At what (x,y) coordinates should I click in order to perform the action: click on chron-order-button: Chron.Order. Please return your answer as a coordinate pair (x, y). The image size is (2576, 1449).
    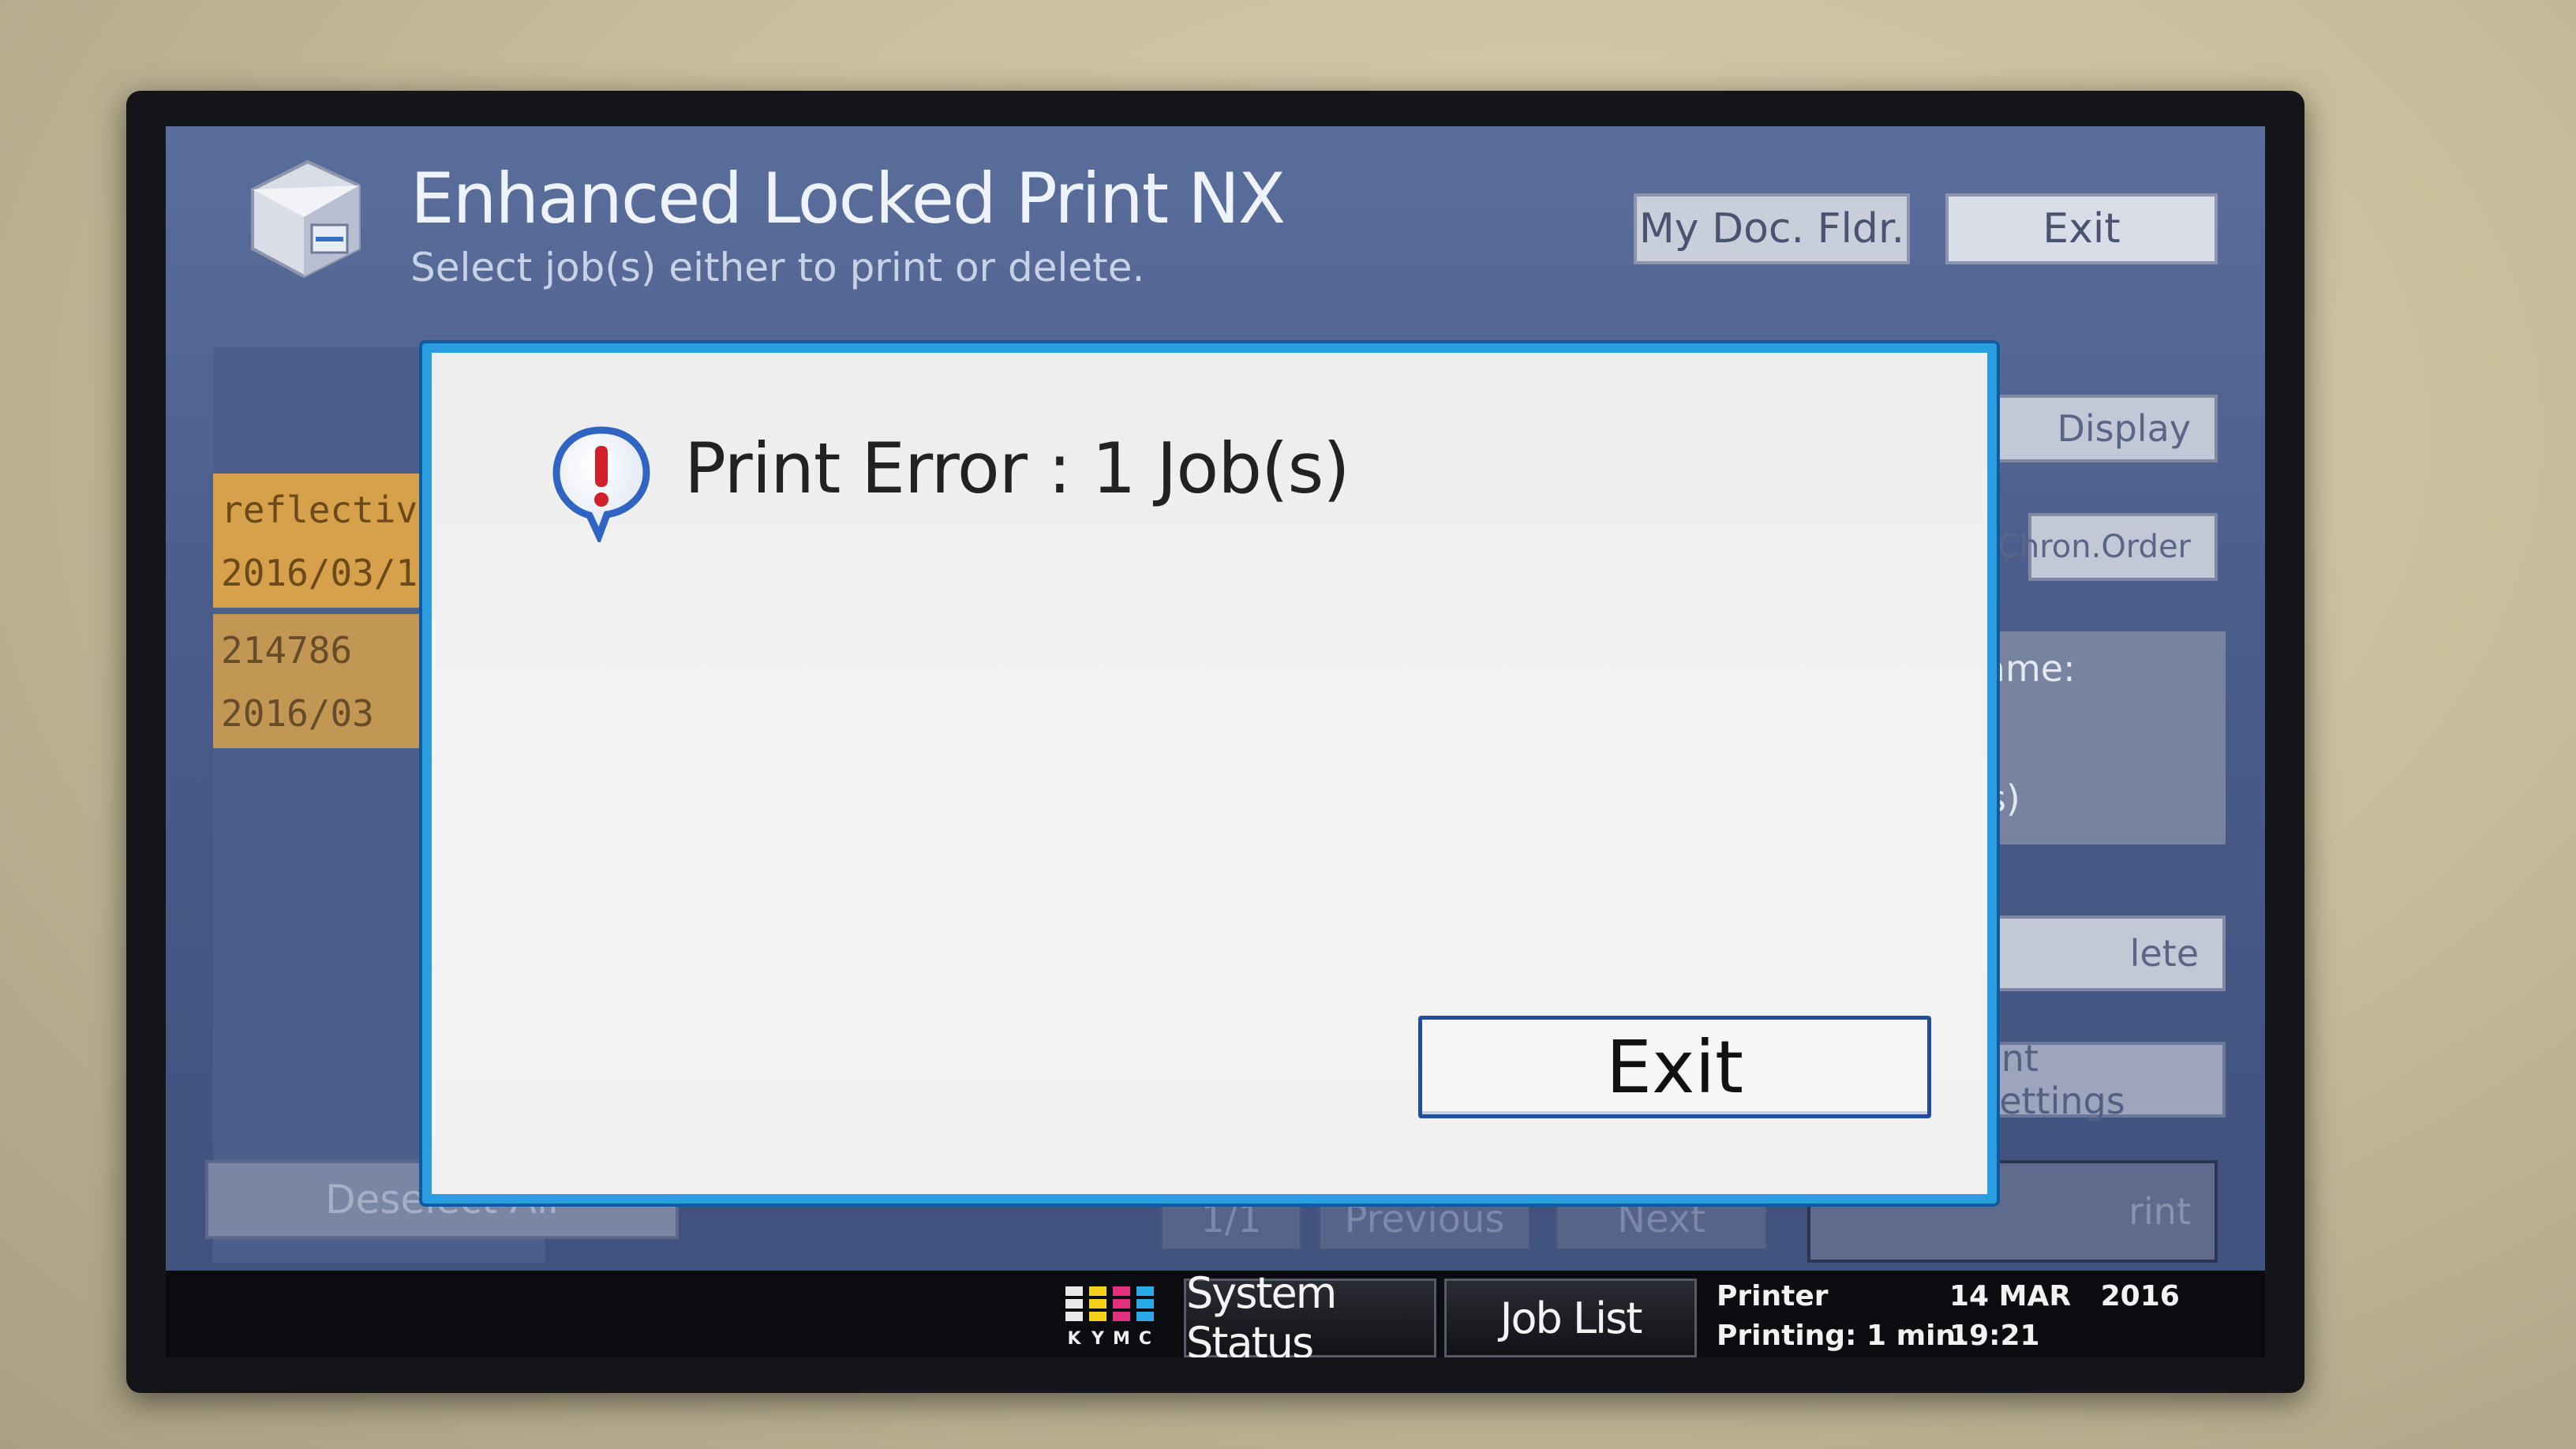
    Looking at the image, I should click on (2108, 547).